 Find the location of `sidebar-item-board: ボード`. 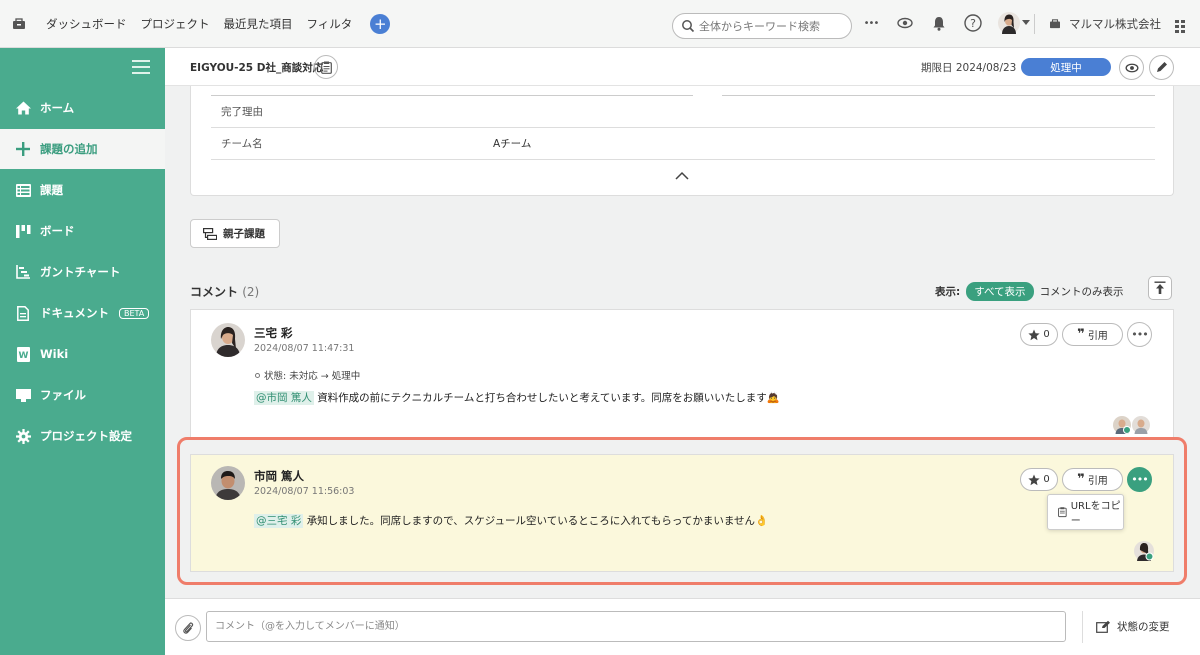

sidebar-item-board: ボード is located at coordinates (82, 231).